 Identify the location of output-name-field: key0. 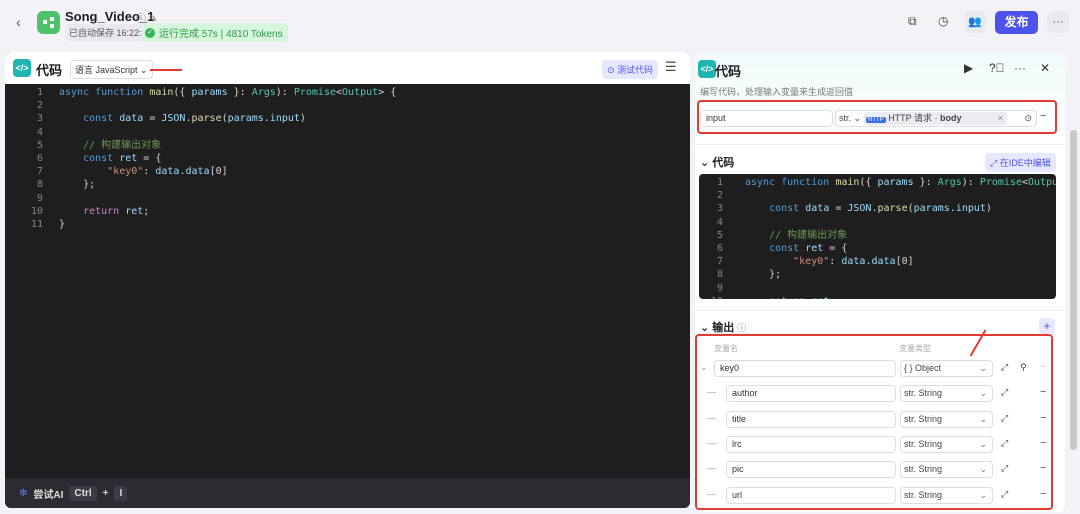
(805, 368).